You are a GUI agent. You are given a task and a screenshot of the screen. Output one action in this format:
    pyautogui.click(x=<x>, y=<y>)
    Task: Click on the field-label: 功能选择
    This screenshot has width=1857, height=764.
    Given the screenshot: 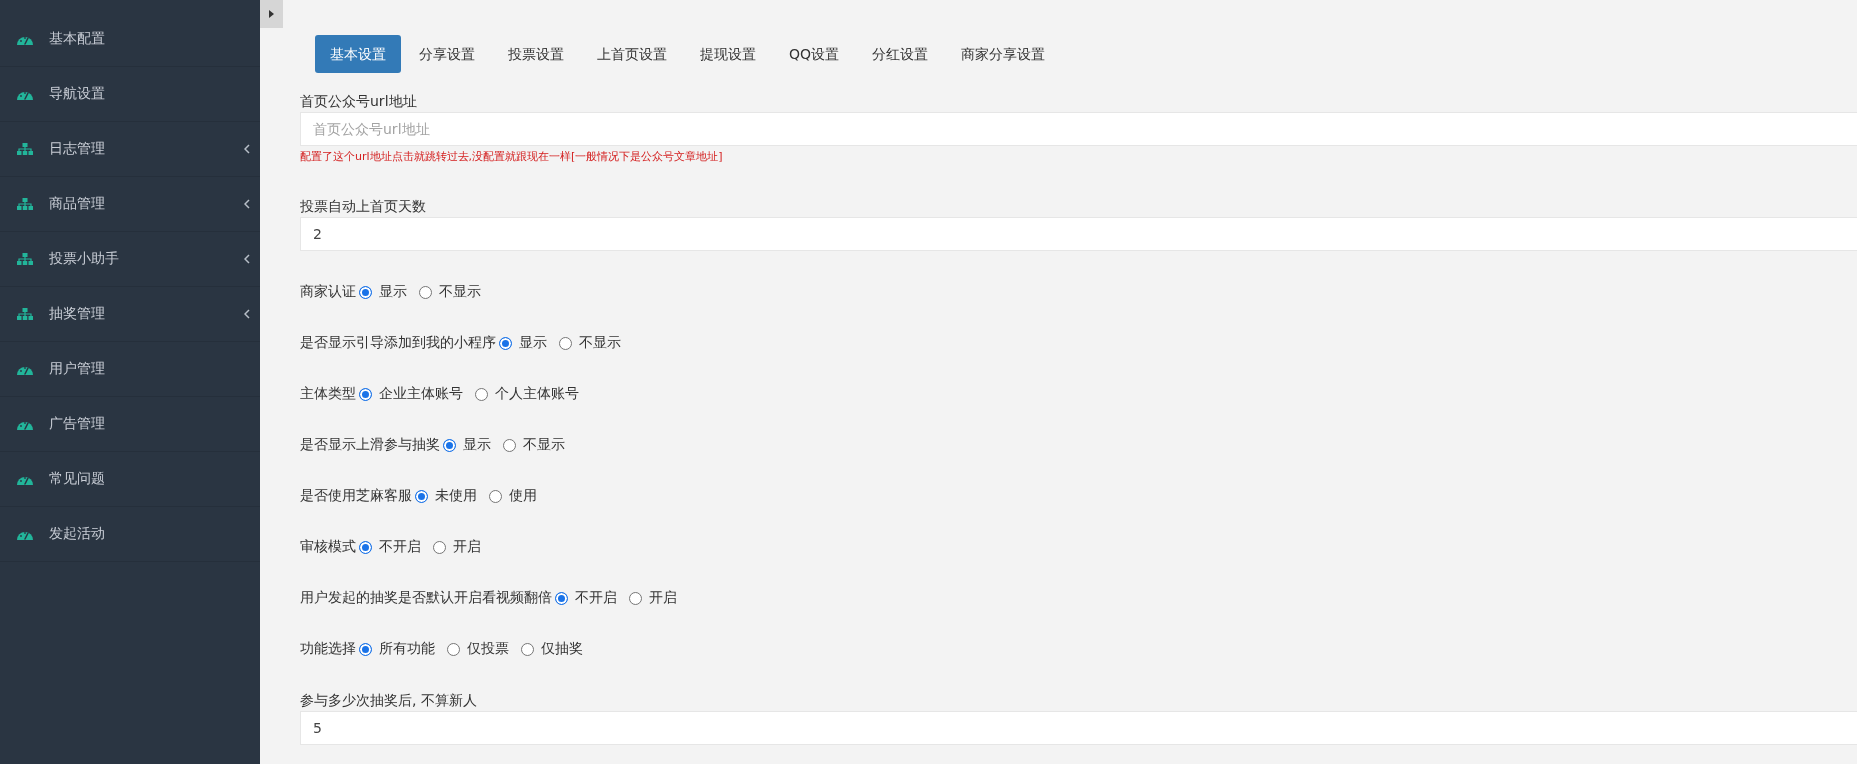 What is the action you would take?
    pyautogui.click(x=328, y=649)
    